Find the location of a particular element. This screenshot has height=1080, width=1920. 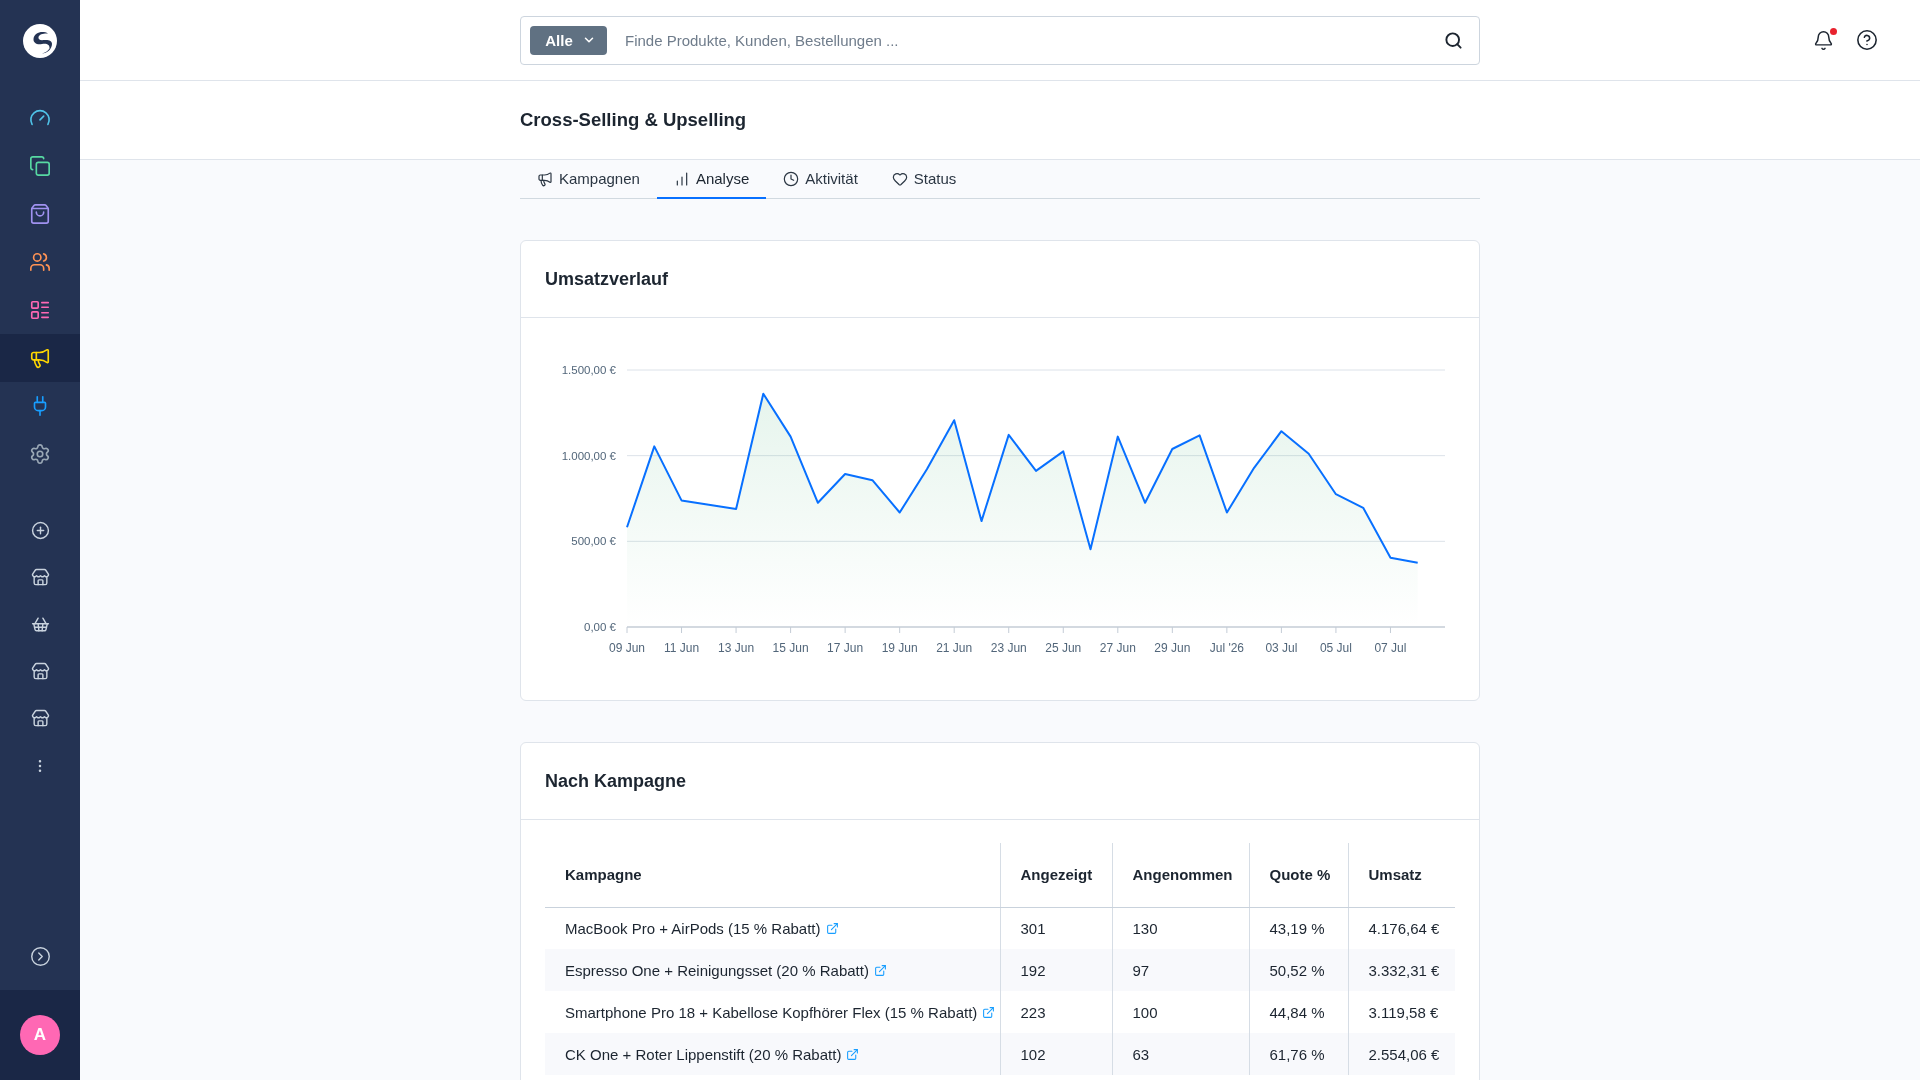

tab: Kampagnen is located at coordinates (588, 179).